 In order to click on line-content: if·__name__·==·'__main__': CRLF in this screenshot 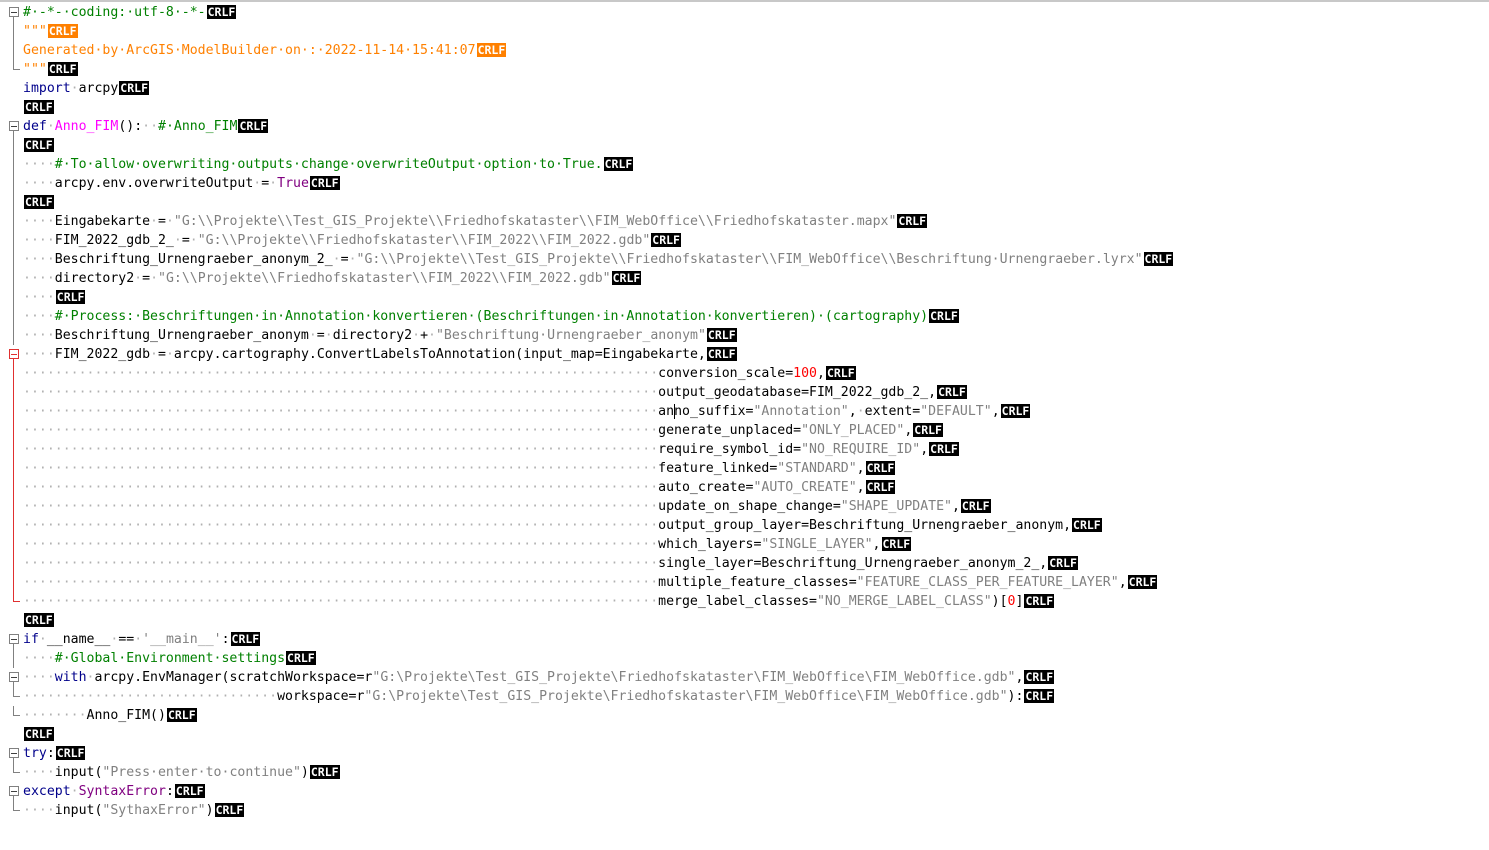, I will do `click(142, 639)`.